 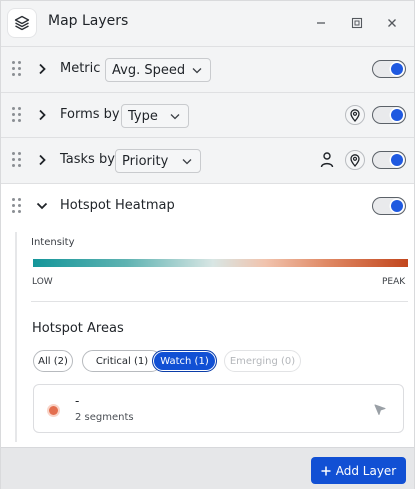 What do you see at coordinates (90, 114) in the screenshot?
I see `layer-label: Forms by` at bounding box center [90, 114].